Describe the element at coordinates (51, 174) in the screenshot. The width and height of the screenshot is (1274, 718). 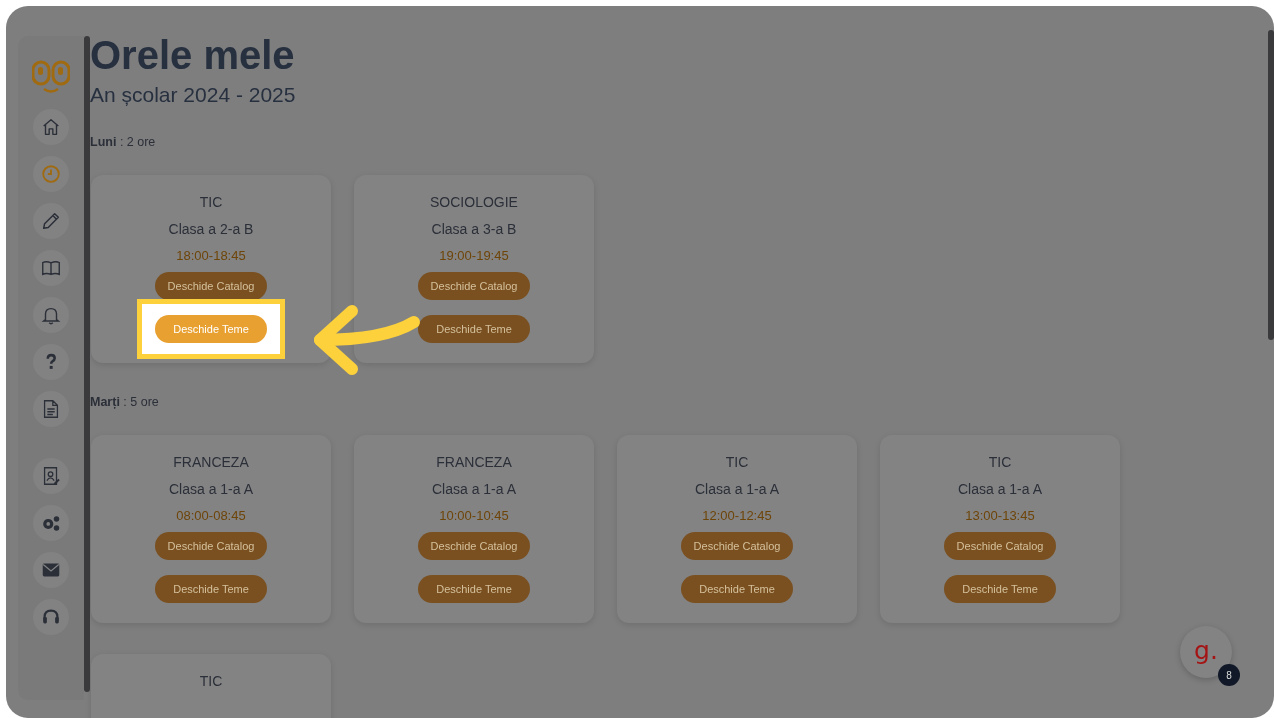
I see `clock-icon` at that location.